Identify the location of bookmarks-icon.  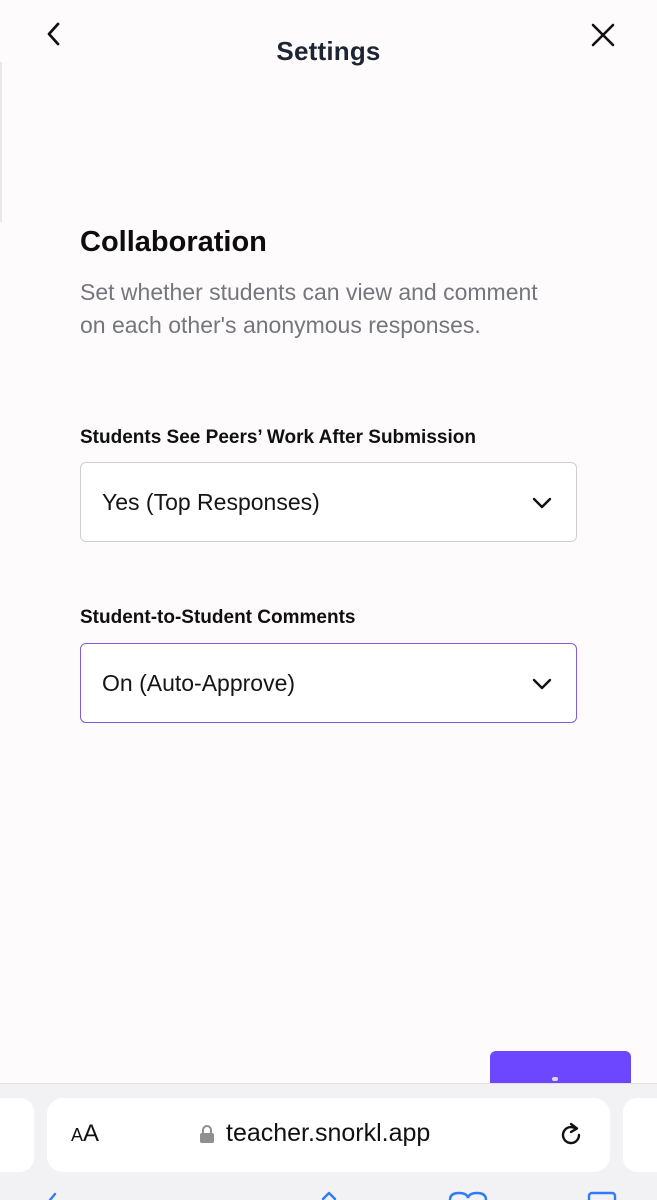
(468, 1195).